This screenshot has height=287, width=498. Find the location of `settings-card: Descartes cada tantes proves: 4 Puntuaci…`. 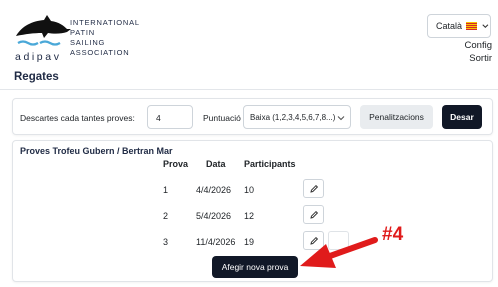

settings-card: Descartes cada tantes proves: 4 Puntuaci… is located at coordinates (252, 116).